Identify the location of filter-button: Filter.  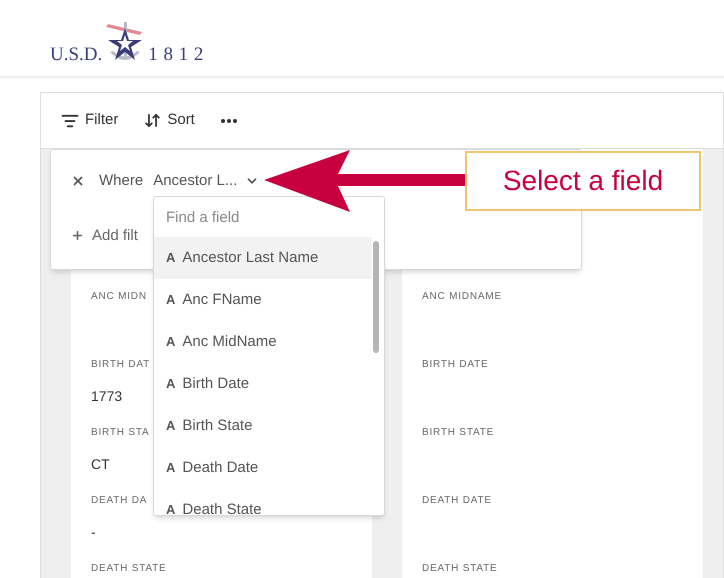
(89, 120).